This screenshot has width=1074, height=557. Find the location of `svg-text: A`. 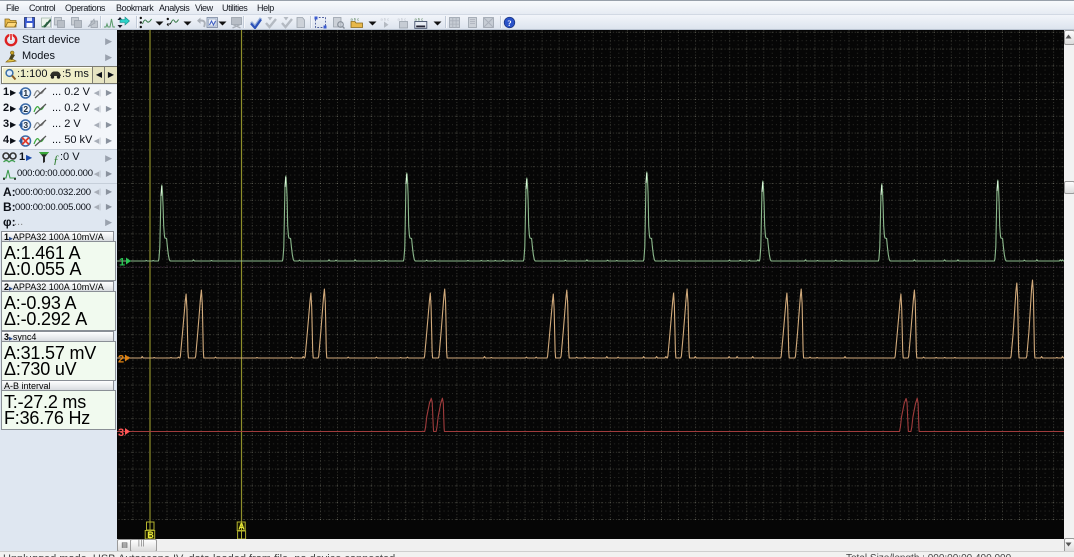

svg-text: A is located at coordinates (241, 527).